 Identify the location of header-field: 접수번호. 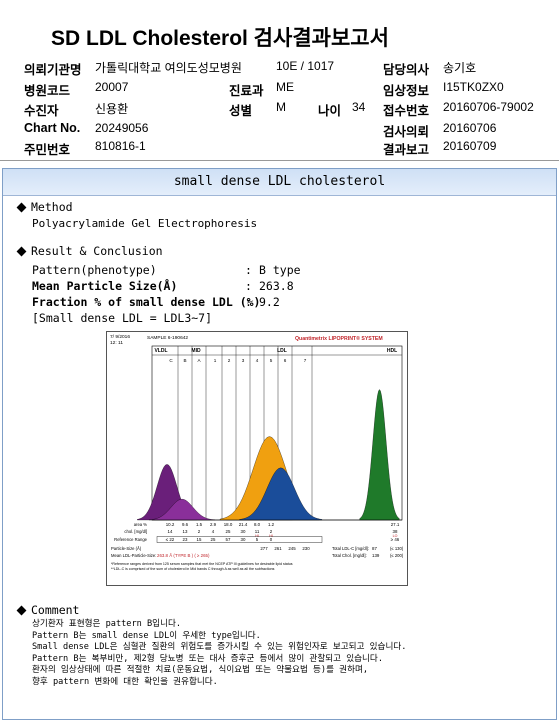
(406, 111).